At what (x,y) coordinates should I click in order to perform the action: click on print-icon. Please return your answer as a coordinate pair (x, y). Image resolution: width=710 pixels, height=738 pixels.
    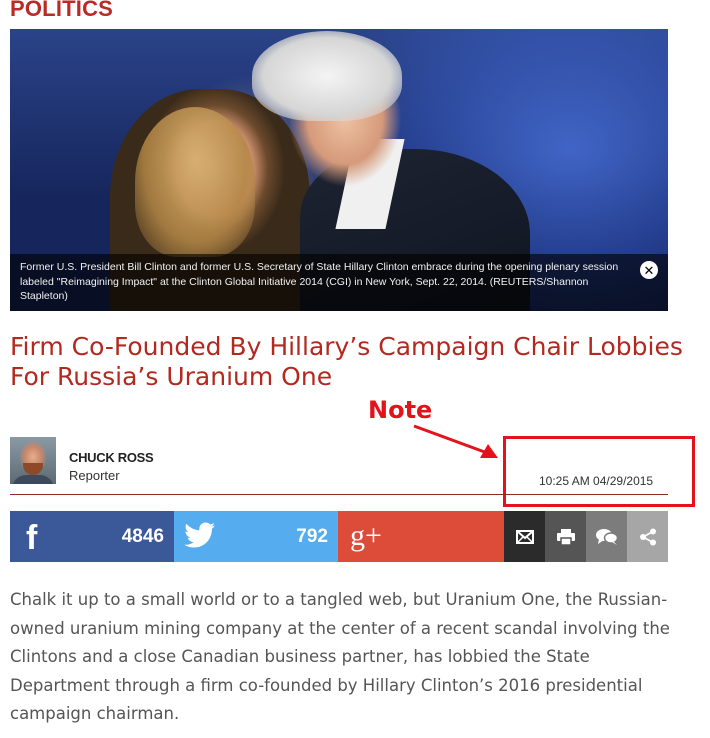
    Looking at the image, I should click on (565, 536).